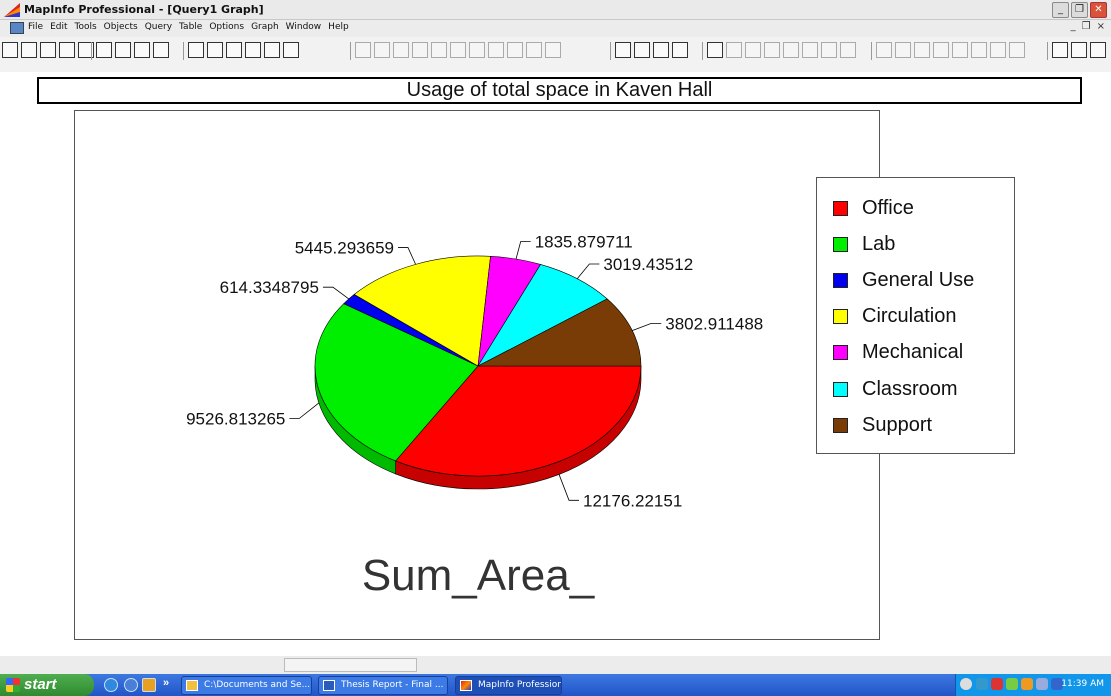 Image resolution: width=1111 pixels, height=696 pixels. Describe the element at coordinates (420, 50) in the screenshot. I see `polygon-tool-icon` at that location.